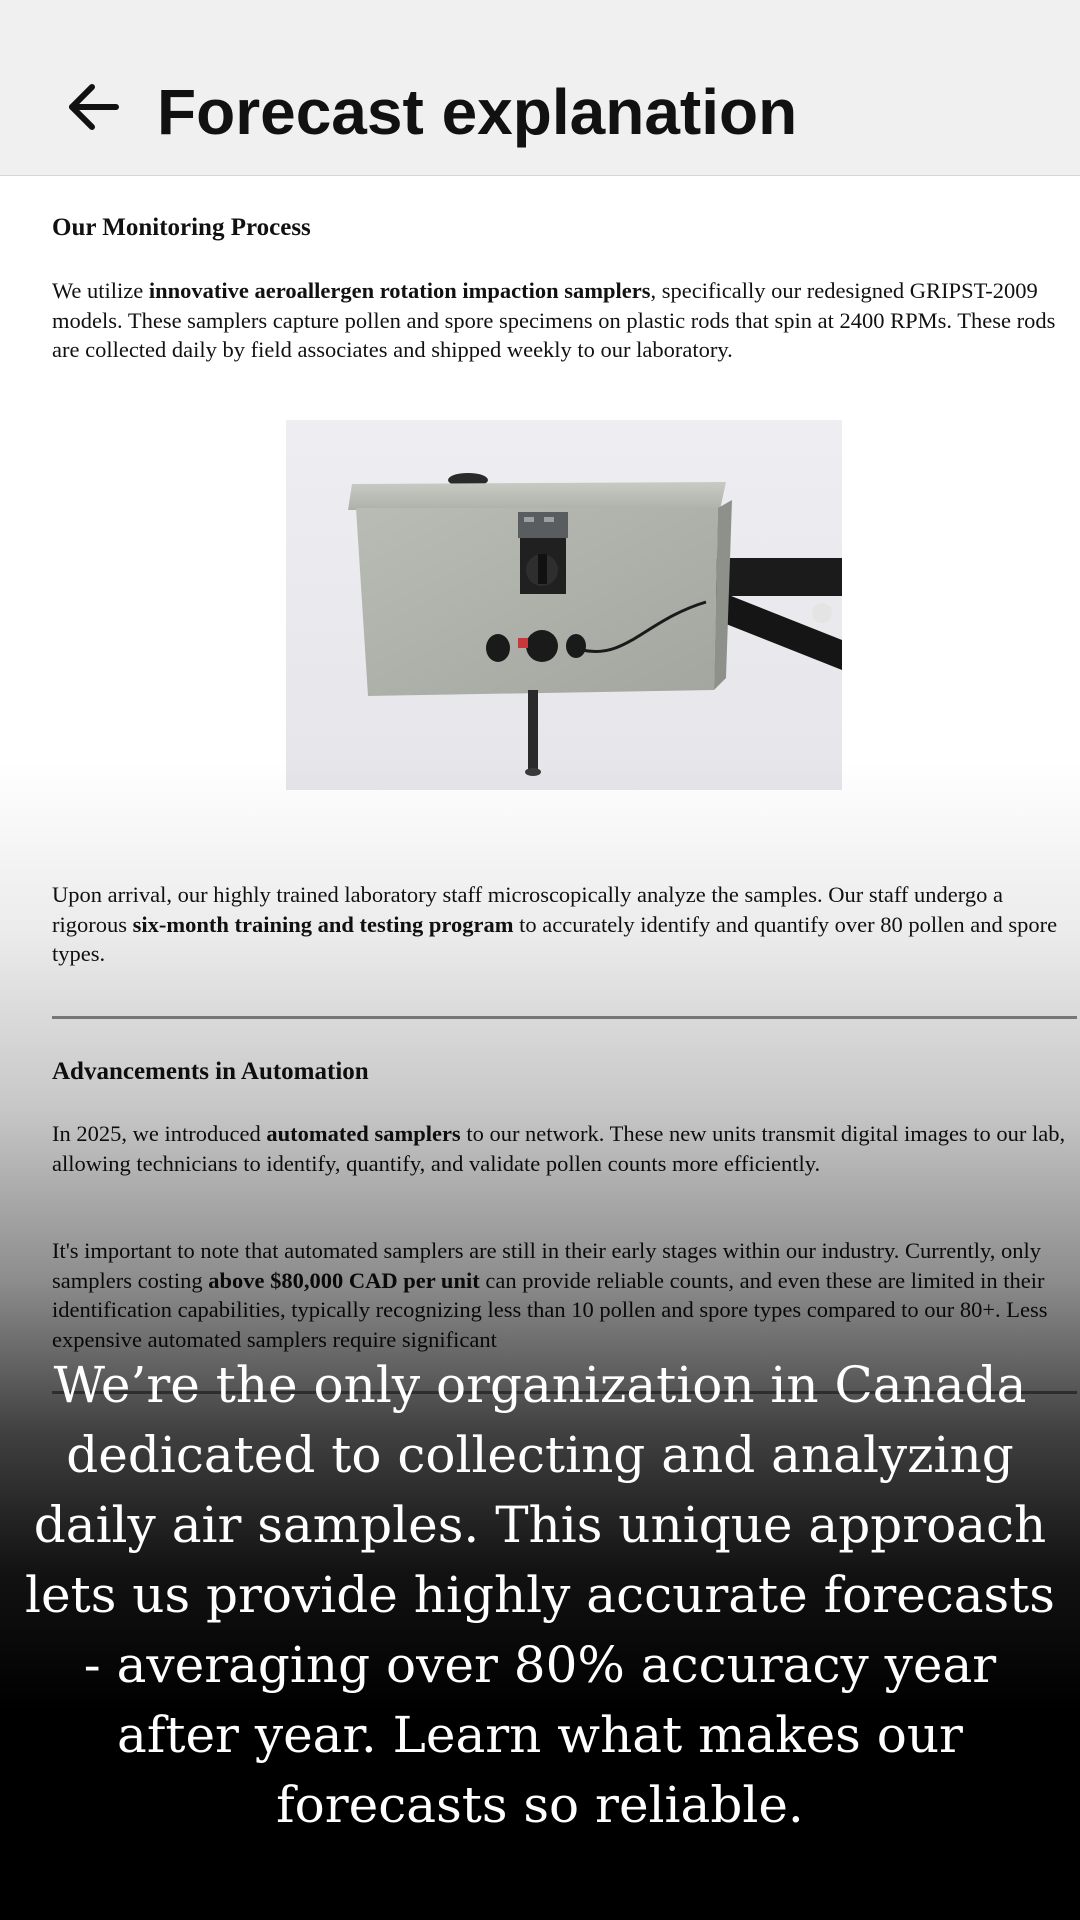 The height and width of the screenshot is (1920, 1080). I want to click on bold-text-run: above $80,000 CAD per unit, so click(344, 1280).